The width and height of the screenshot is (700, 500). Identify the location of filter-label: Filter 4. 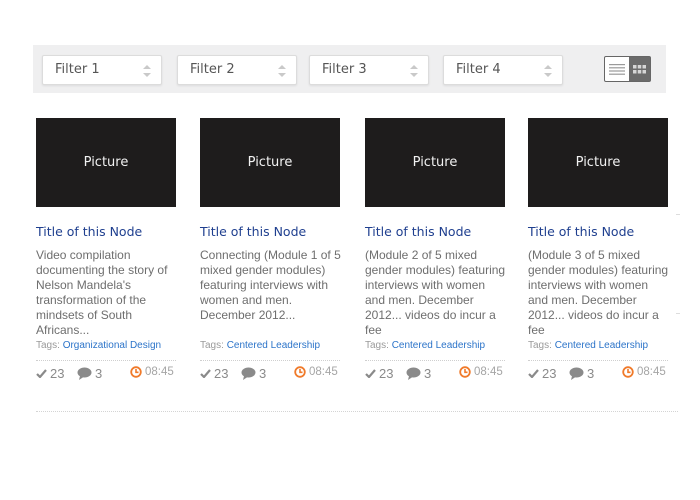
(478, 69).